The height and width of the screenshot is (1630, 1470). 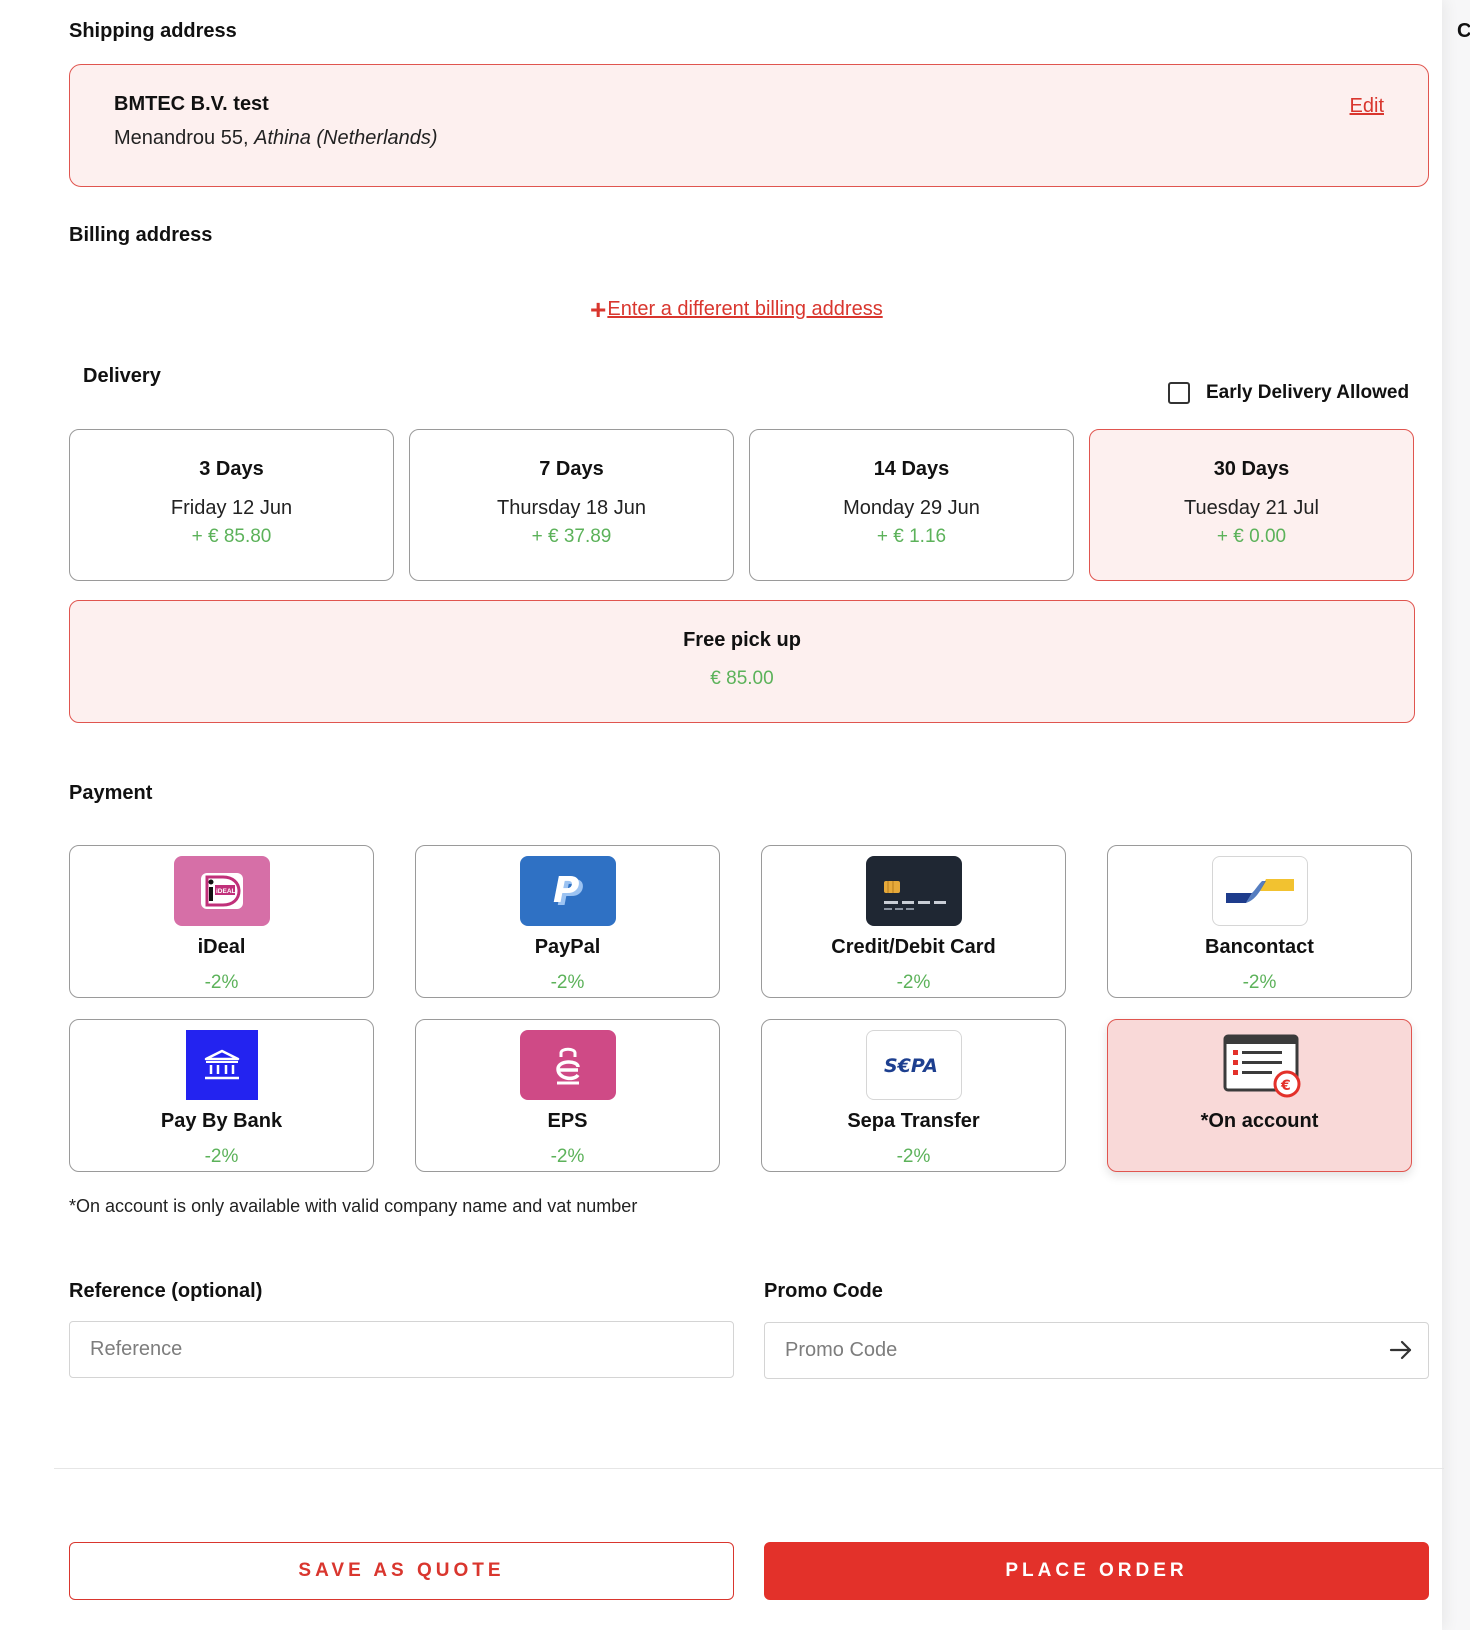 I want to click on delivery-option-14-days: 14 Days Monday 29 Jun + € 1.16, so click(x=911, y=505).